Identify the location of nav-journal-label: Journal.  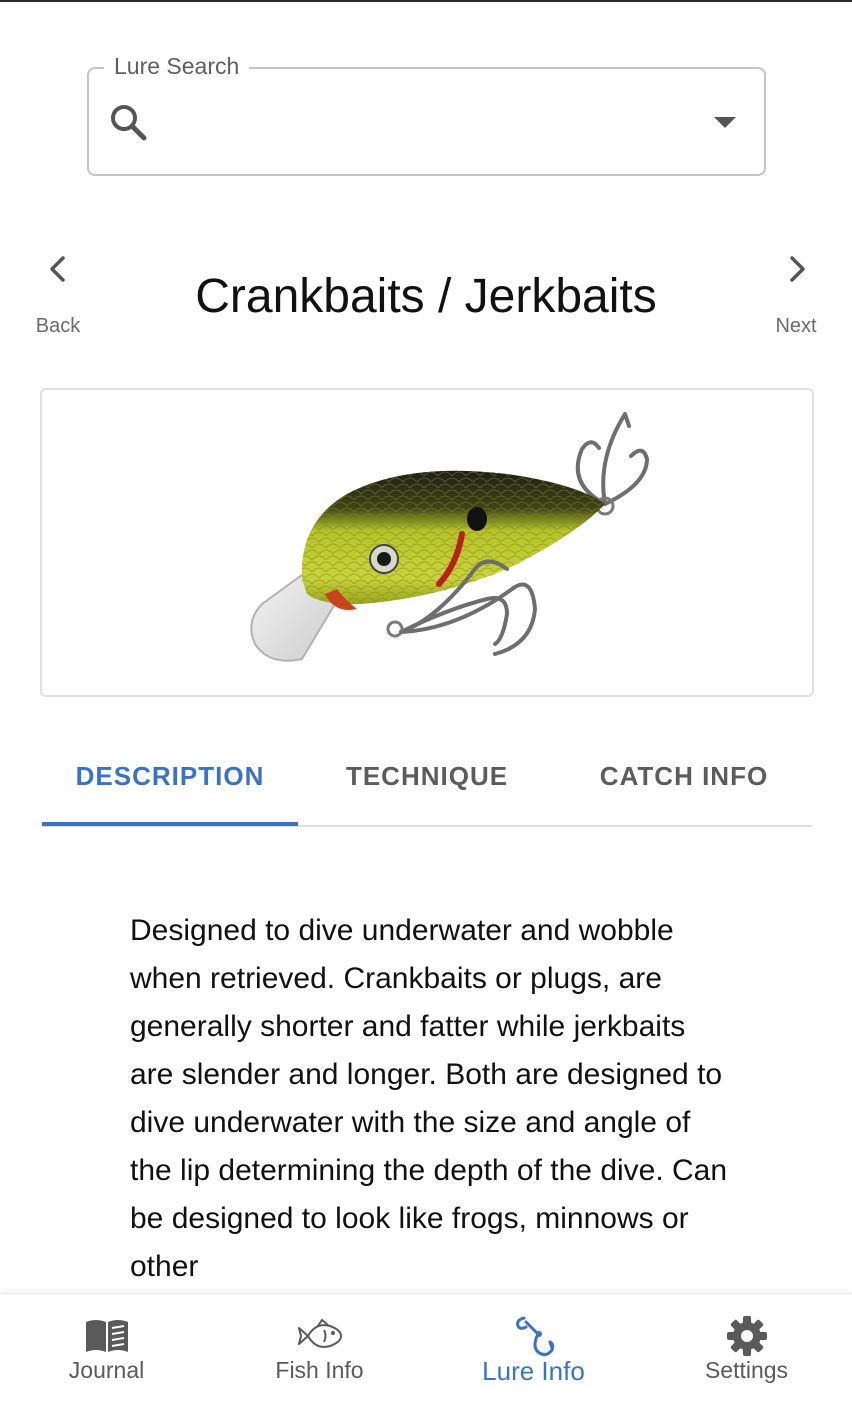
(106, 1370).